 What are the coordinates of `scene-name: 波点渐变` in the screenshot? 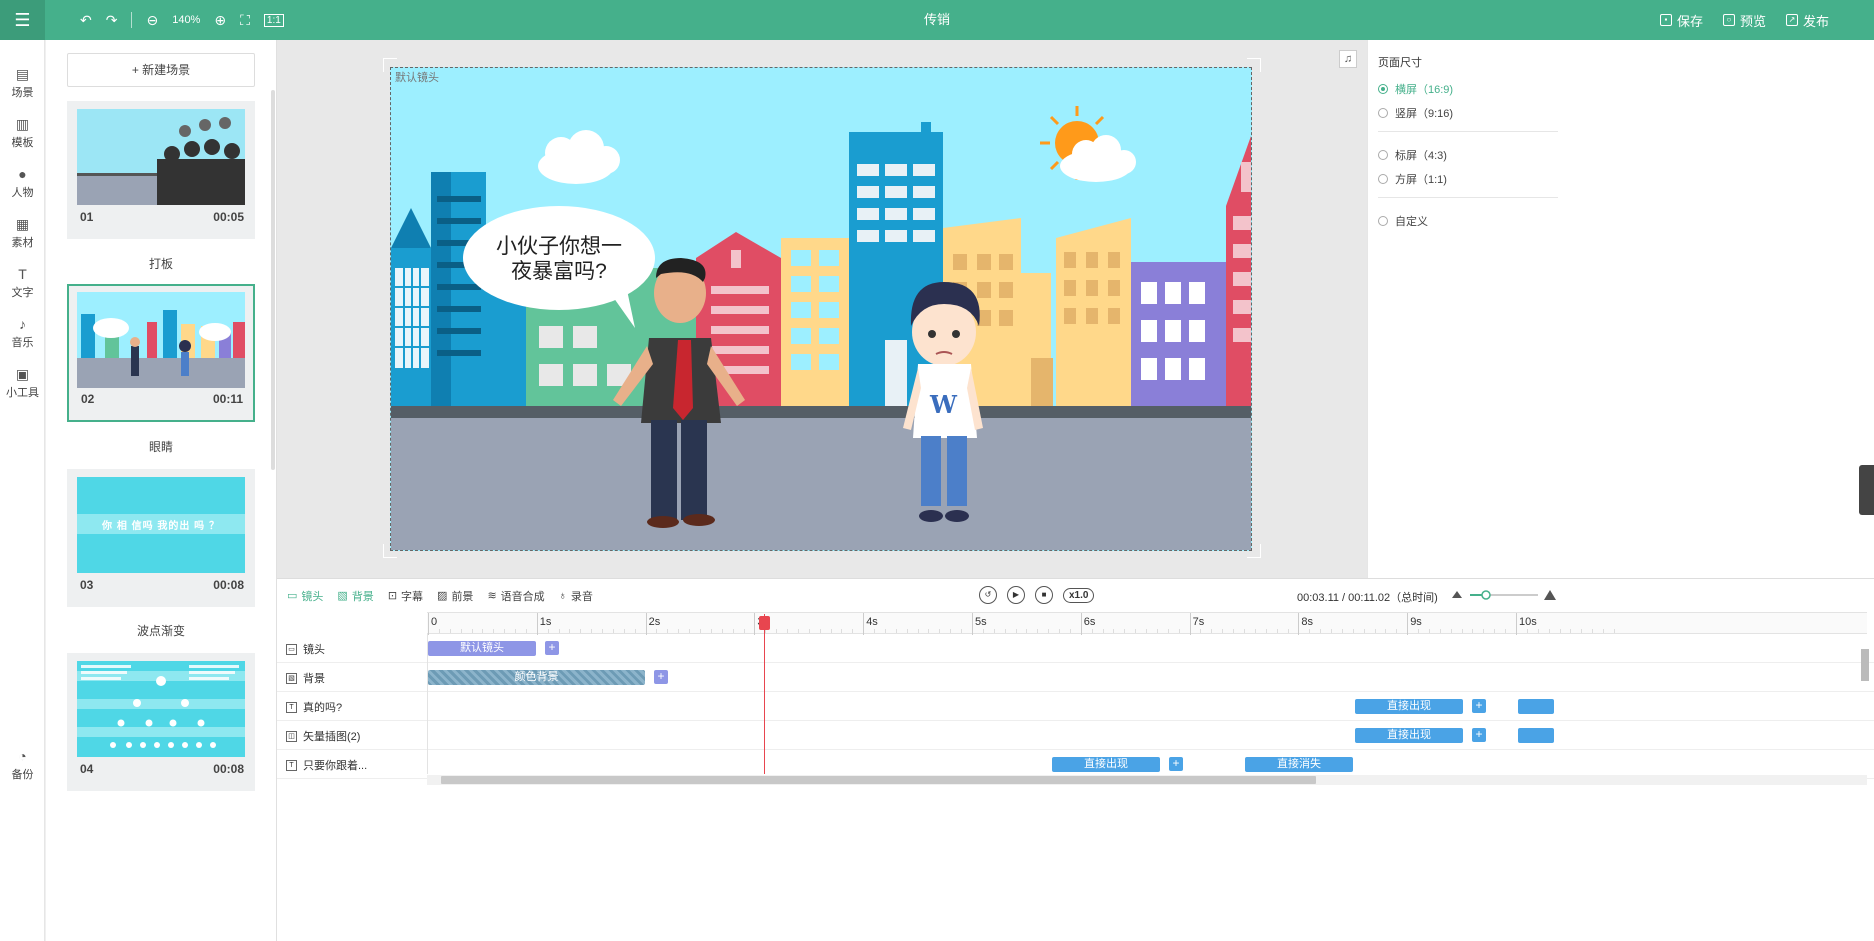 It's located at (161, 630).